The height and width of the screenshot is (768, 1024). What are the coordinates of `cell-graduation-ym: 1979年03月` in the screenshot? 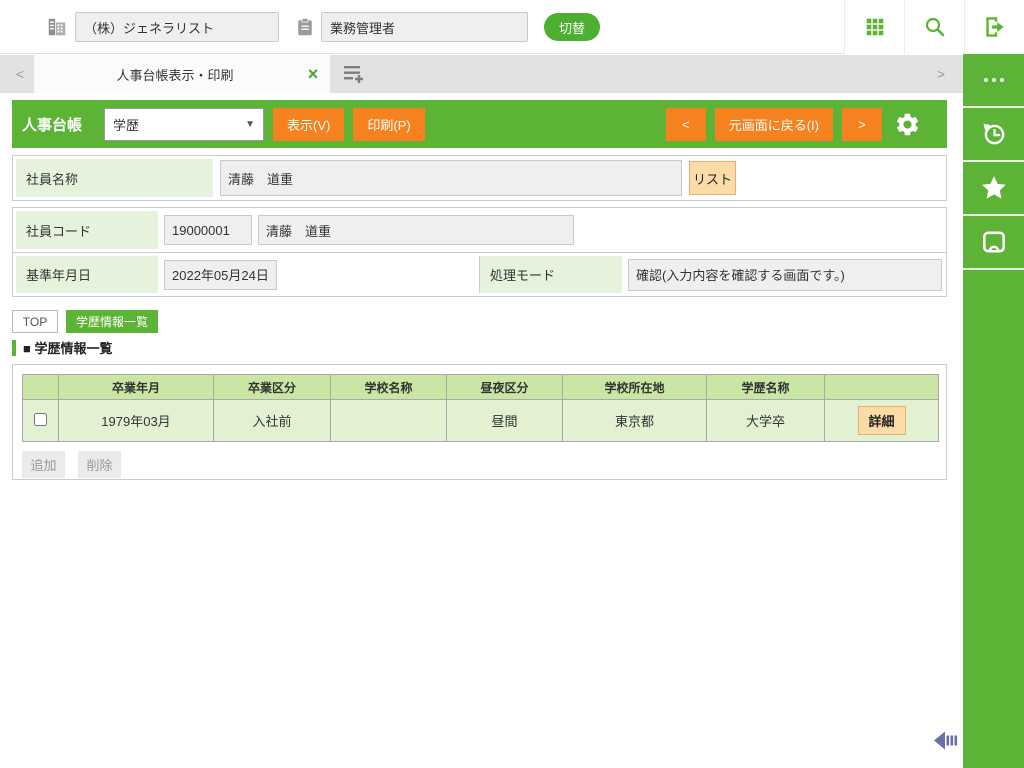 It's located at (136, 420).